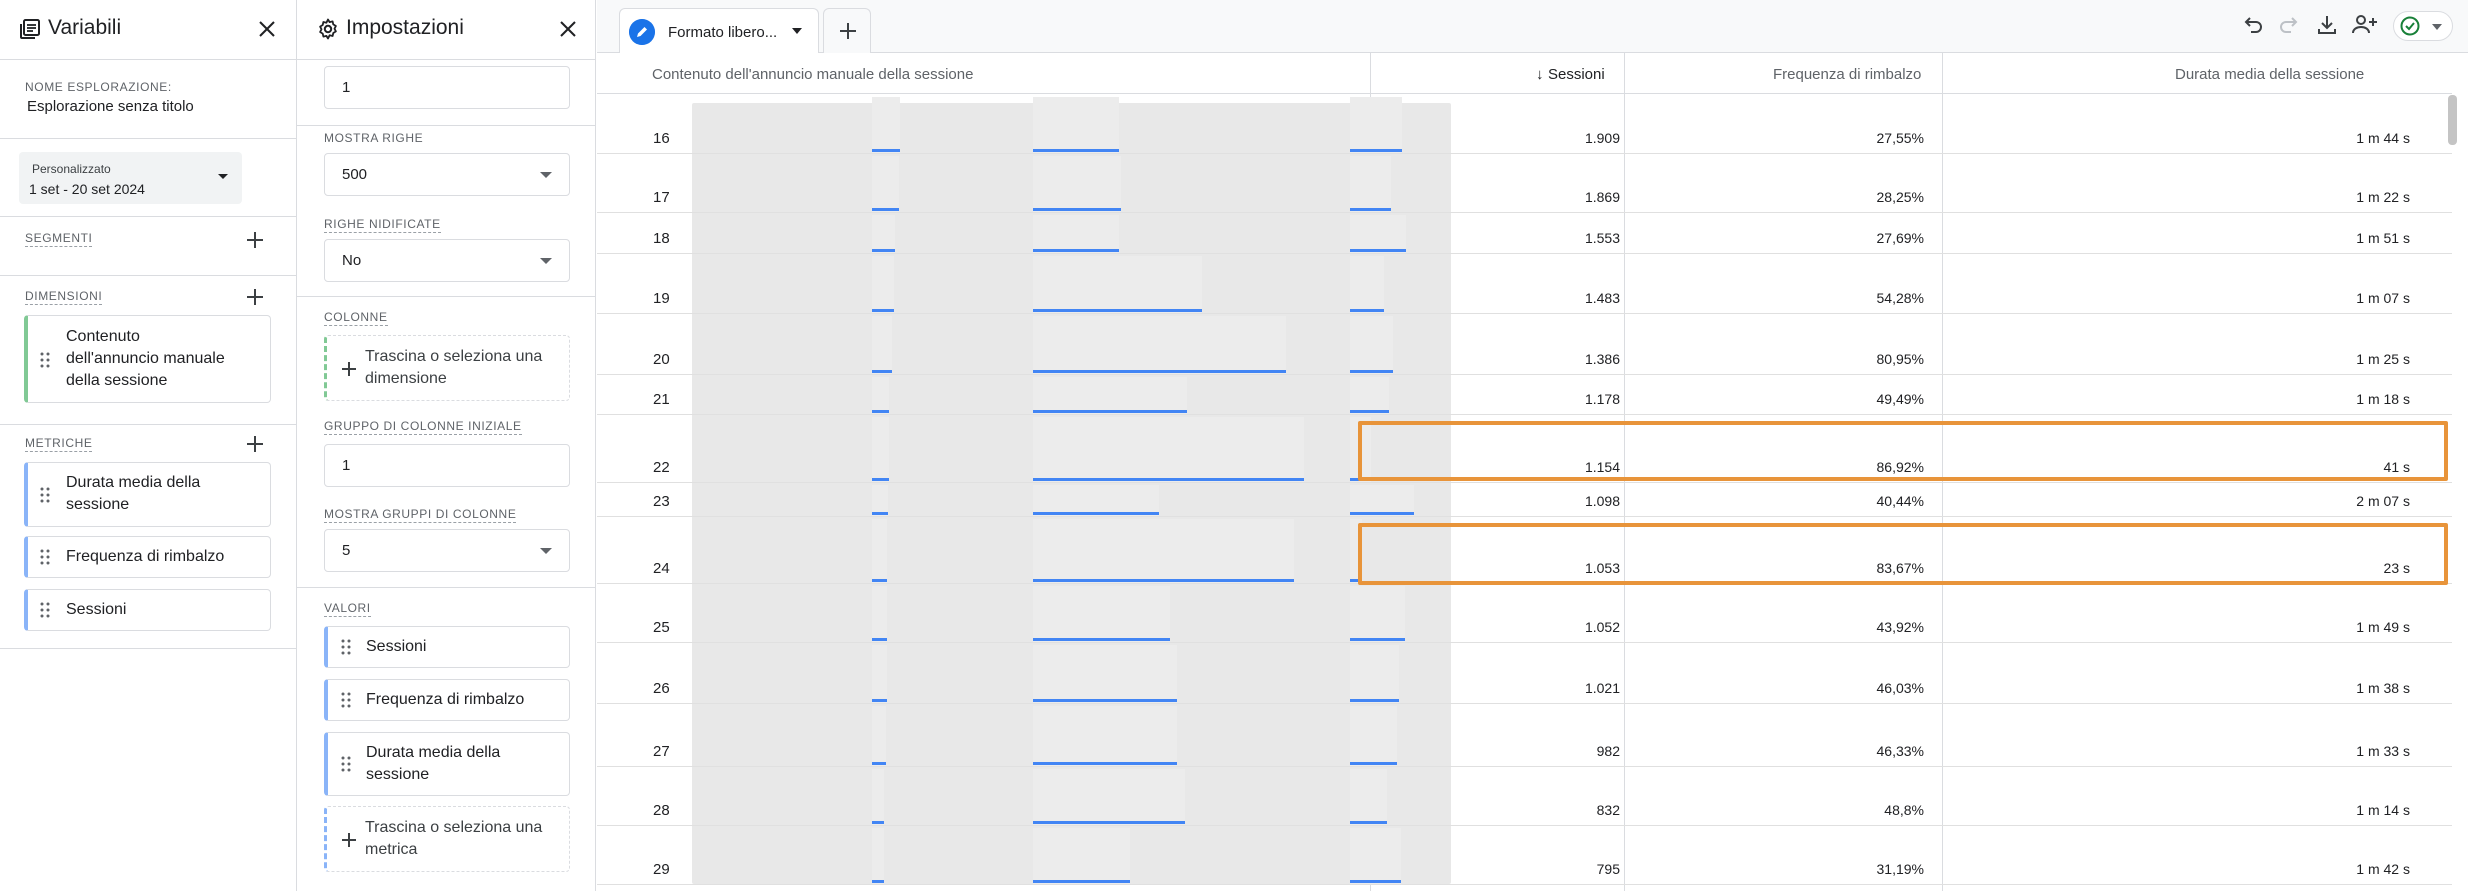 This screenshot has width=2468, height=891. What do you see at coordinates (447, 550) in the screenshot?
I see `show-column-groups-select: 5` at bounding box center [447, 550].